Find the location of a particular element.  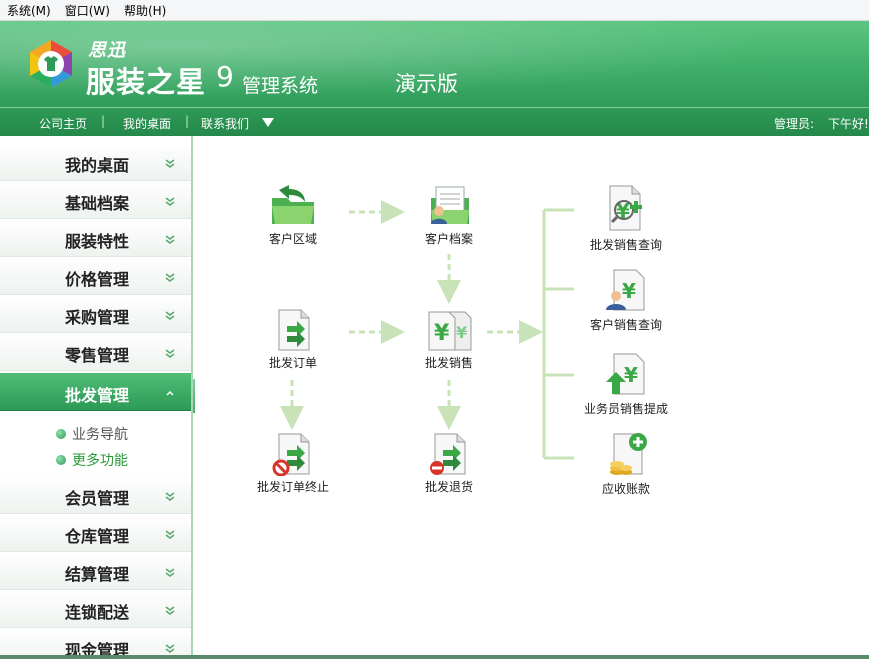

sidebar-item-retail-management: 零售管理 is located at coordinates (95, 352).